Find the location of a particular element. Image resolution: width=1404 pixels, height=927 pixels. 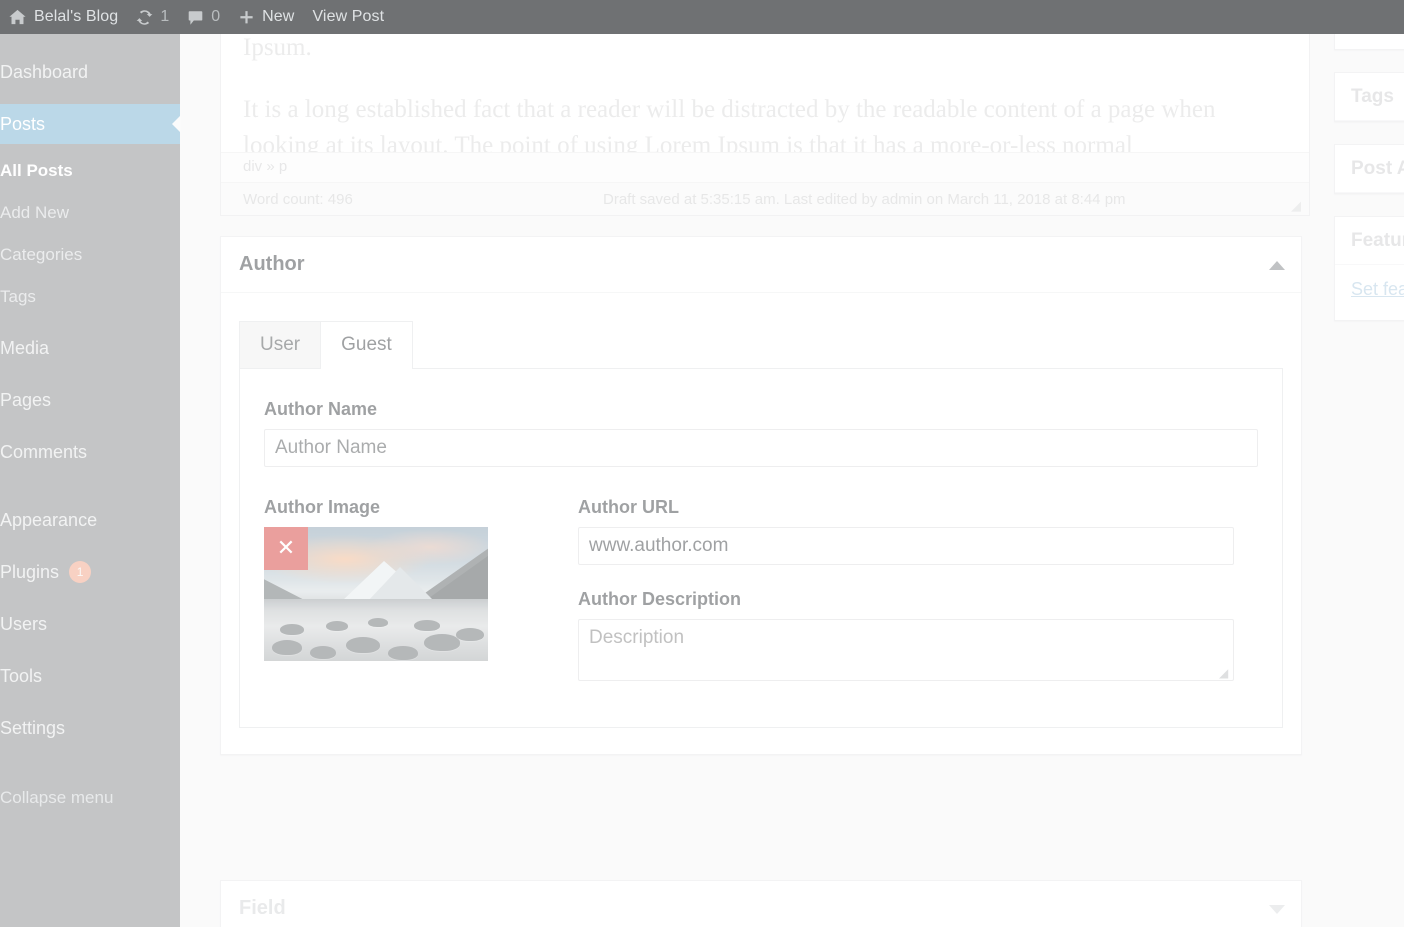

sidebar-item-label: Posts is located at coordinates (23, 123).